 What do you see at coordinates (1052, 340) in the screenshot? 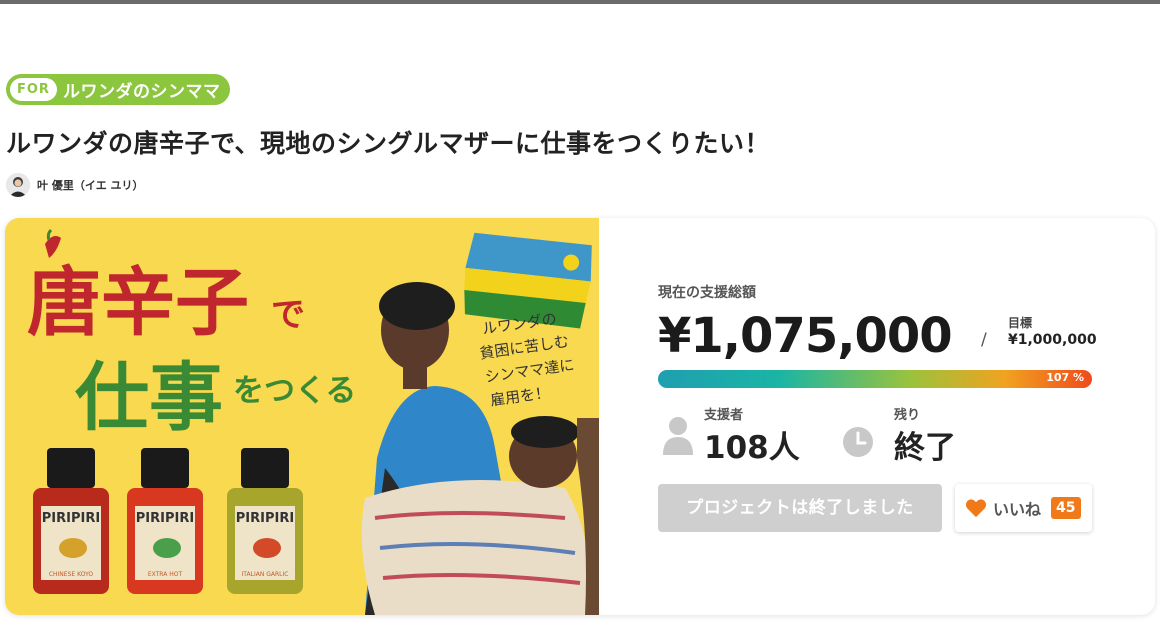
I see `goal-amount: ¥1,000,000` at bounding box center [1052, 340].